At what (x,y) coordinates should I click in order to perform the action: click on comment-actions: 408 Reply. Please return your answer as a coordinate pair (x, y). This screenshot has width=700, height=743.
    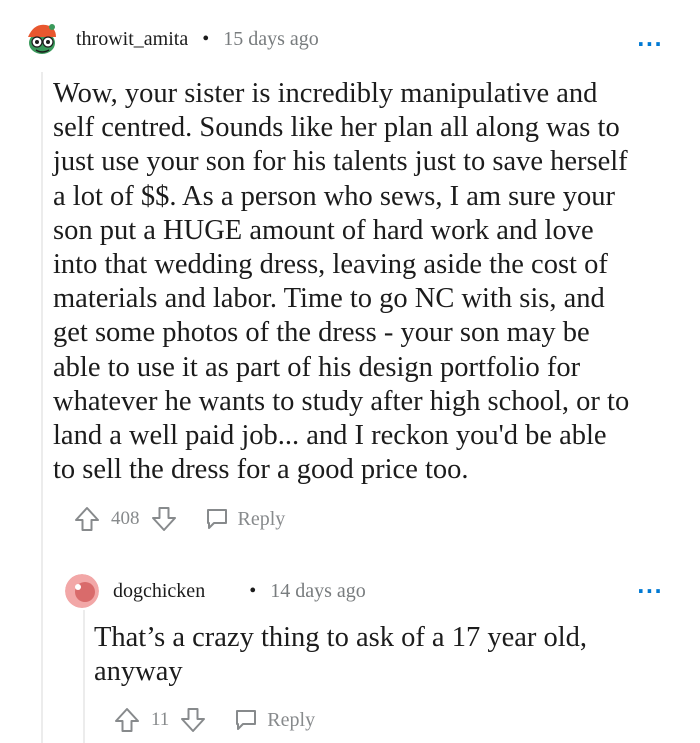
    Looking at the image, I should click on (179, 519).